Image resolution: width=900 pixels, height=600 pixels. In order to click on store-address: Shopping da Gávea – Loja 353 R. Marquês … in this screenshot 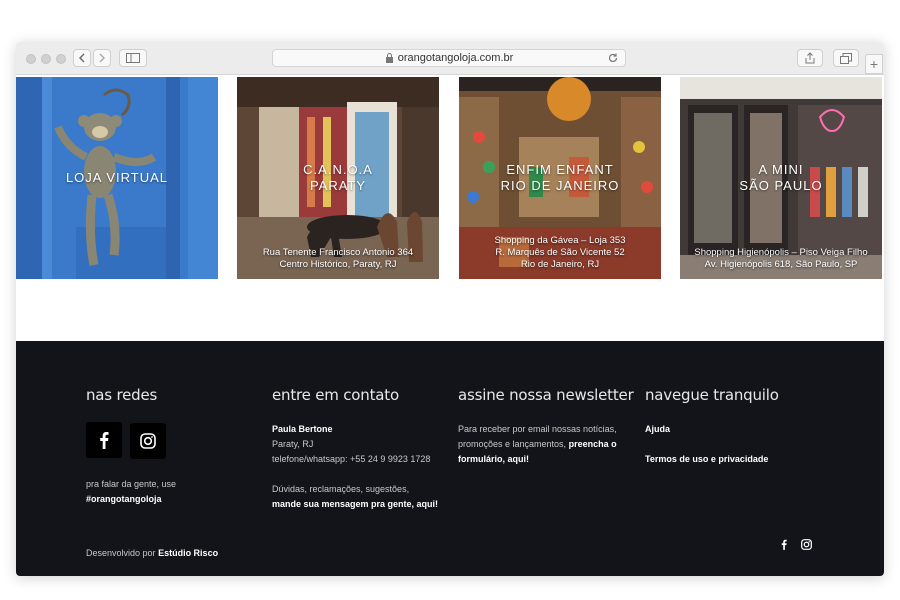, I will do `click(560, 252)`.